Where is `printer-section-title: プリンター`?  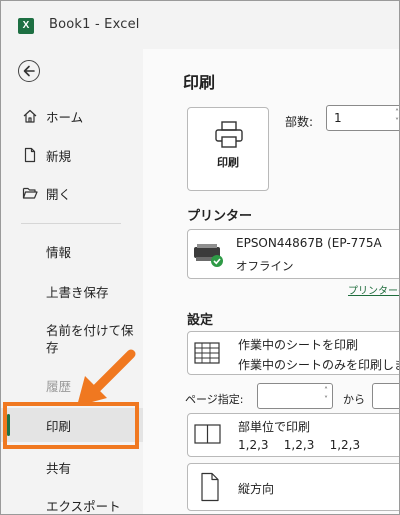
printer-section-title: プリンター is located at coordinates (220, 216).